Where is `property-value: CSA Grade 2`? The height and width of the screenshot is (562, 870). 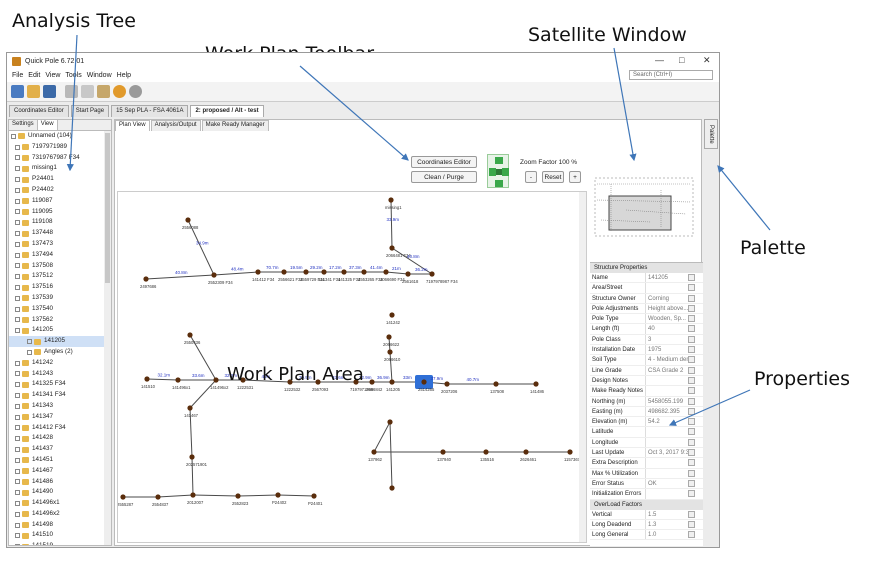
property-value: CSA Grade 2 is located at coordinates (666, 370).